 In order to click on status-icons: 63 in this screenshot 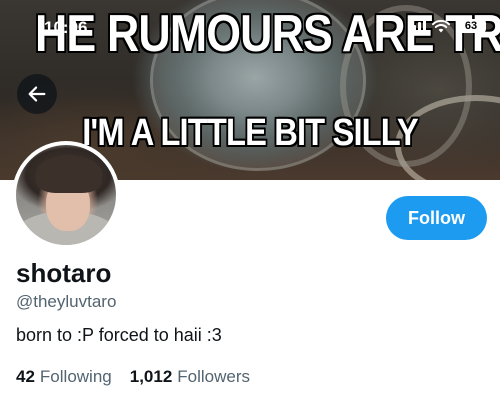, I will do `click(447, 26)`.